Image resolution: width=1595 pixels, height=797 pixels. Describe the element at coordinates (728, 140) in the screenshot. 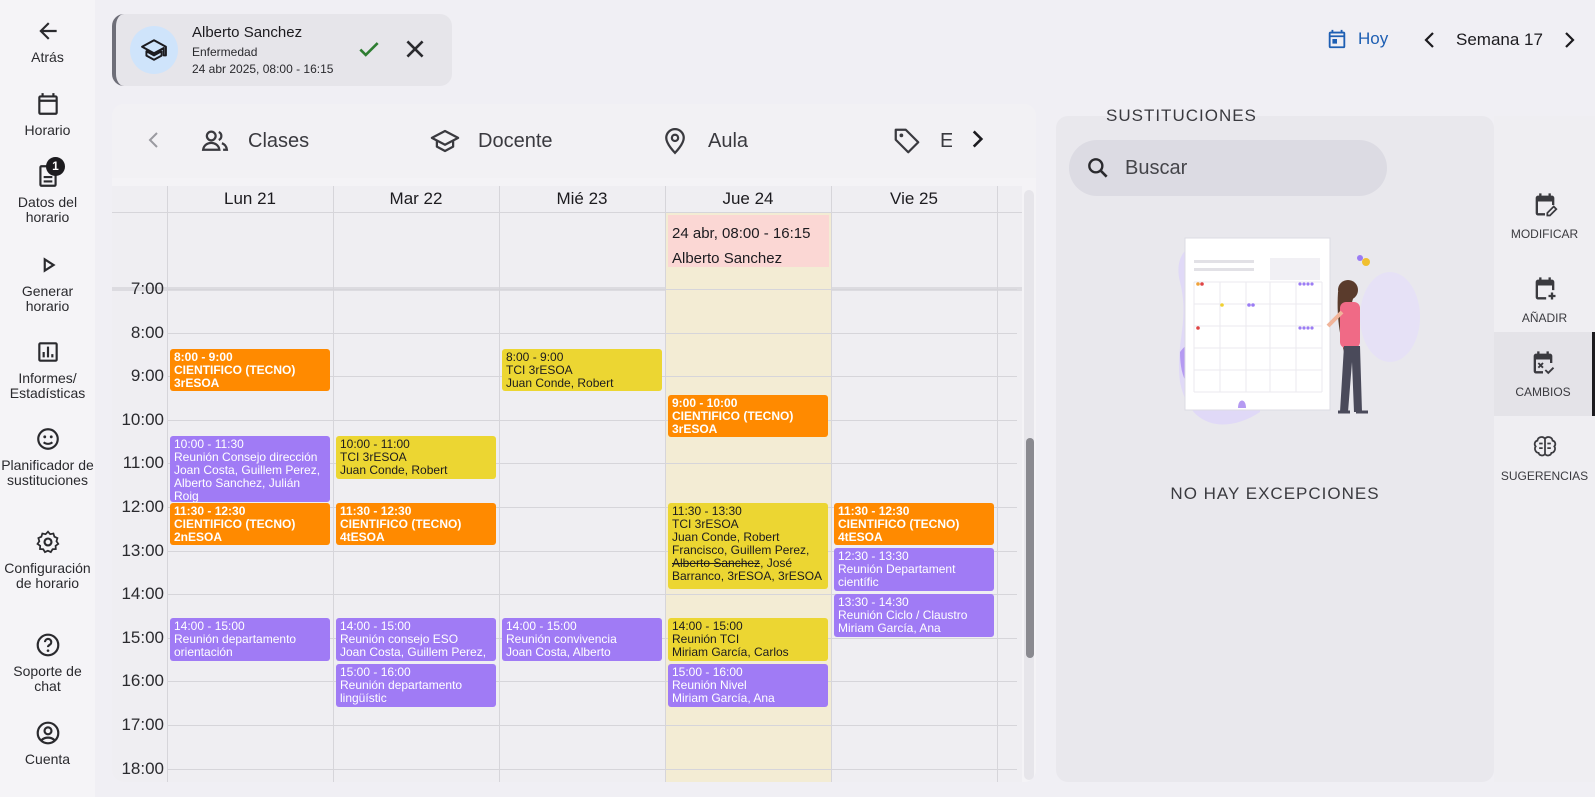

I see `filter-room-label: Aula` at that location.